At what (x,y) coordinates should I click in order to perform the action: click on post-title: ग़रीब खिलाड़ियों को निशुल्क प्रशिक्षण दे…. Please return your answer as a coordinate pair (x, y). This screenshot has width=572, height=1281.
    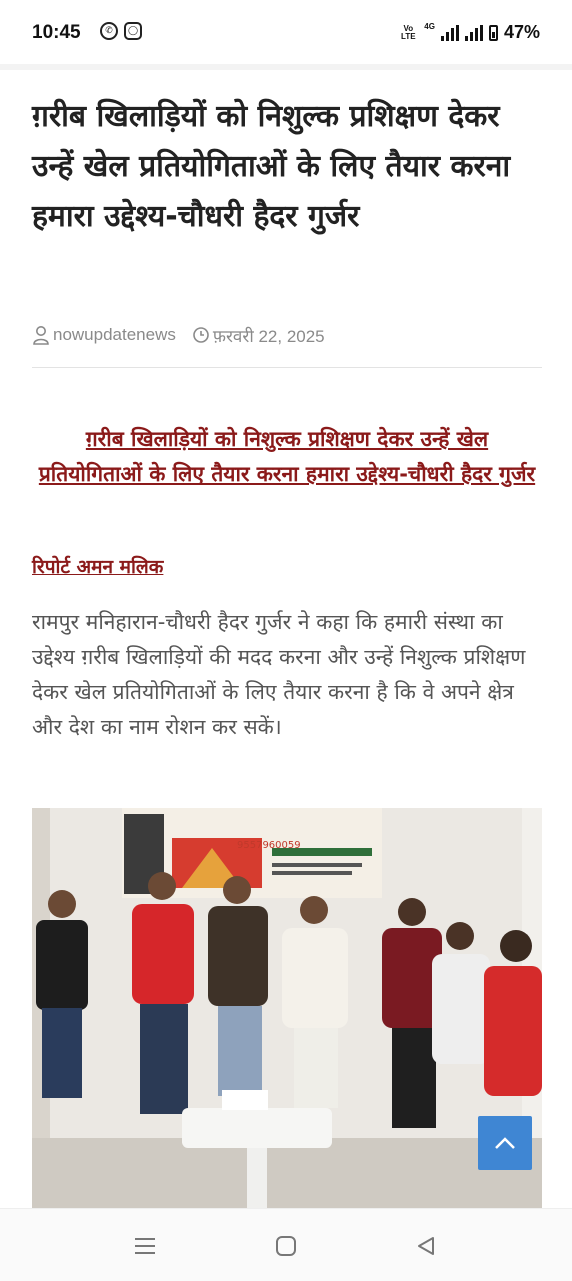
    Looking at the image, I should click on (271, 166).